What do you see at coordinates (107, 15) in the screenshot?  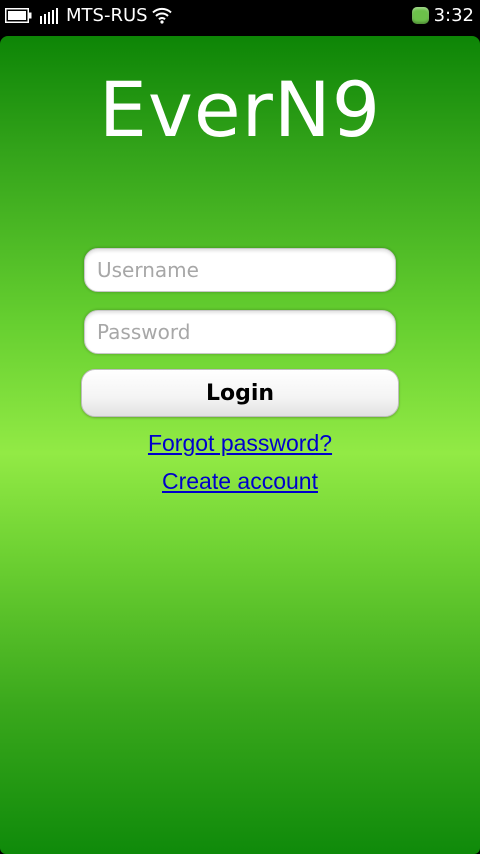 I see `carrier-name: MTS-RUS` at bounding box center [107, 15].